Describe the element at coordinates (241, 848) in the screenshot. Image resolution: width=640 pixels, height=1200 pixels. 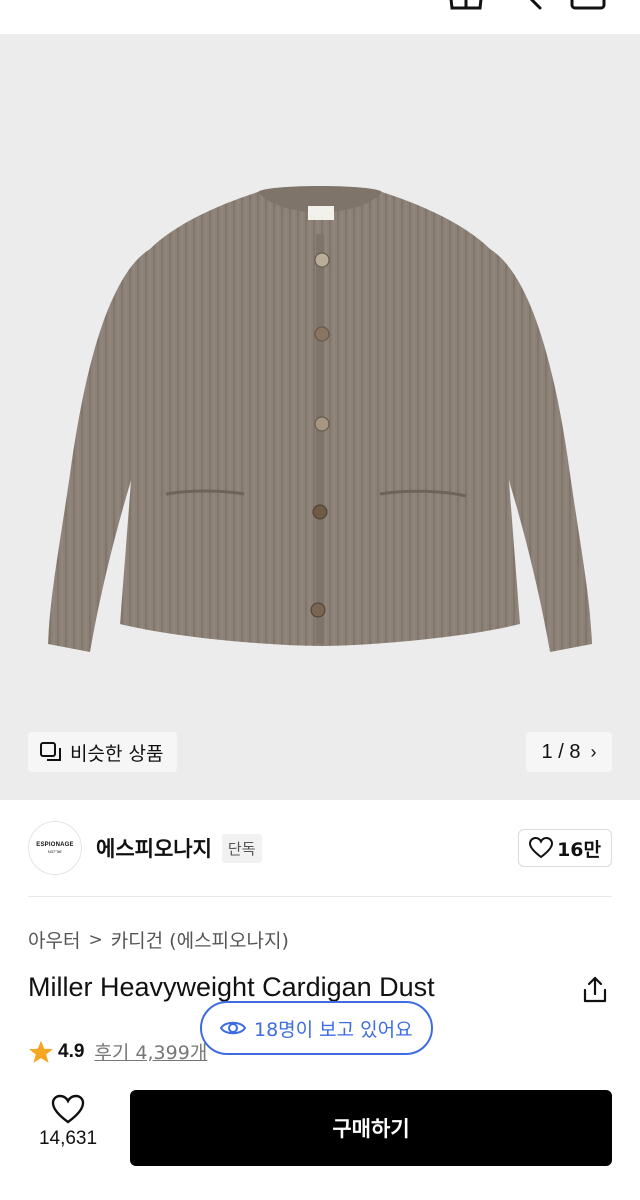
I see `exclusive-badge: 단독` at that location.